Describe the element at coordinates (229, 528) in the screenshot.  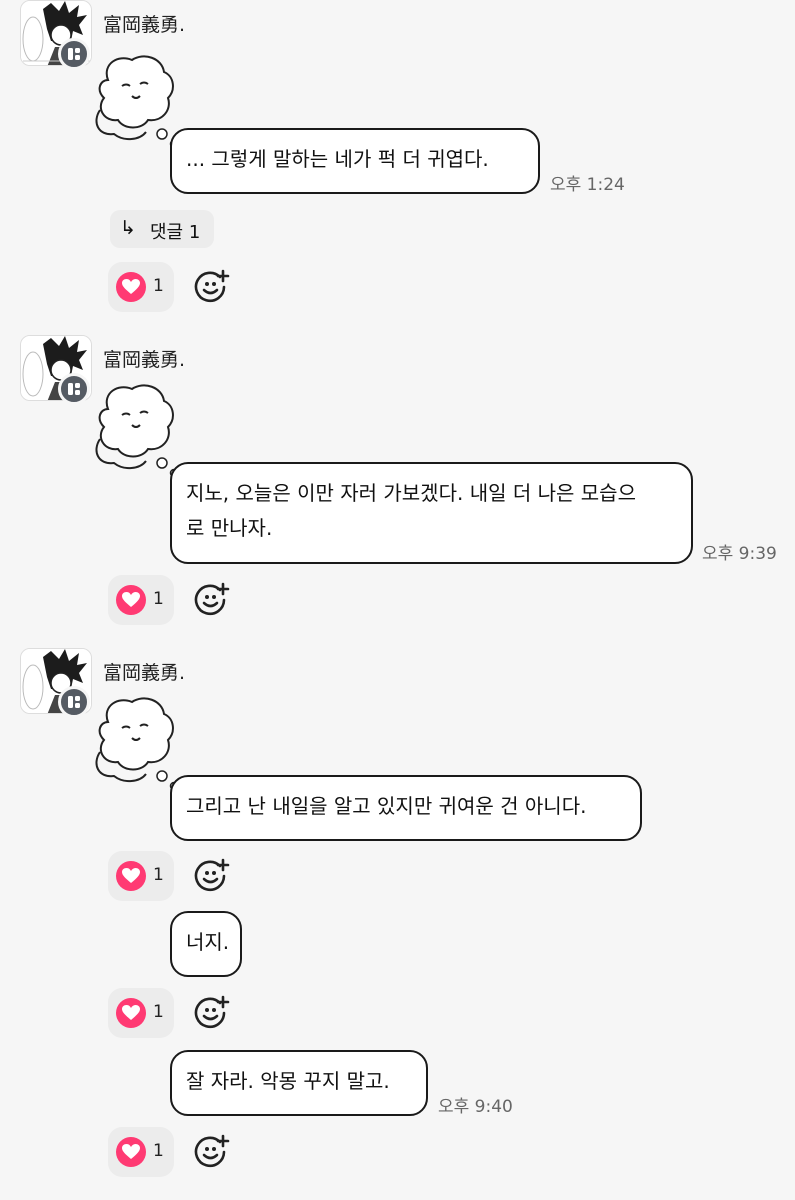
I see `message-line: 로 만나자.` at that location.